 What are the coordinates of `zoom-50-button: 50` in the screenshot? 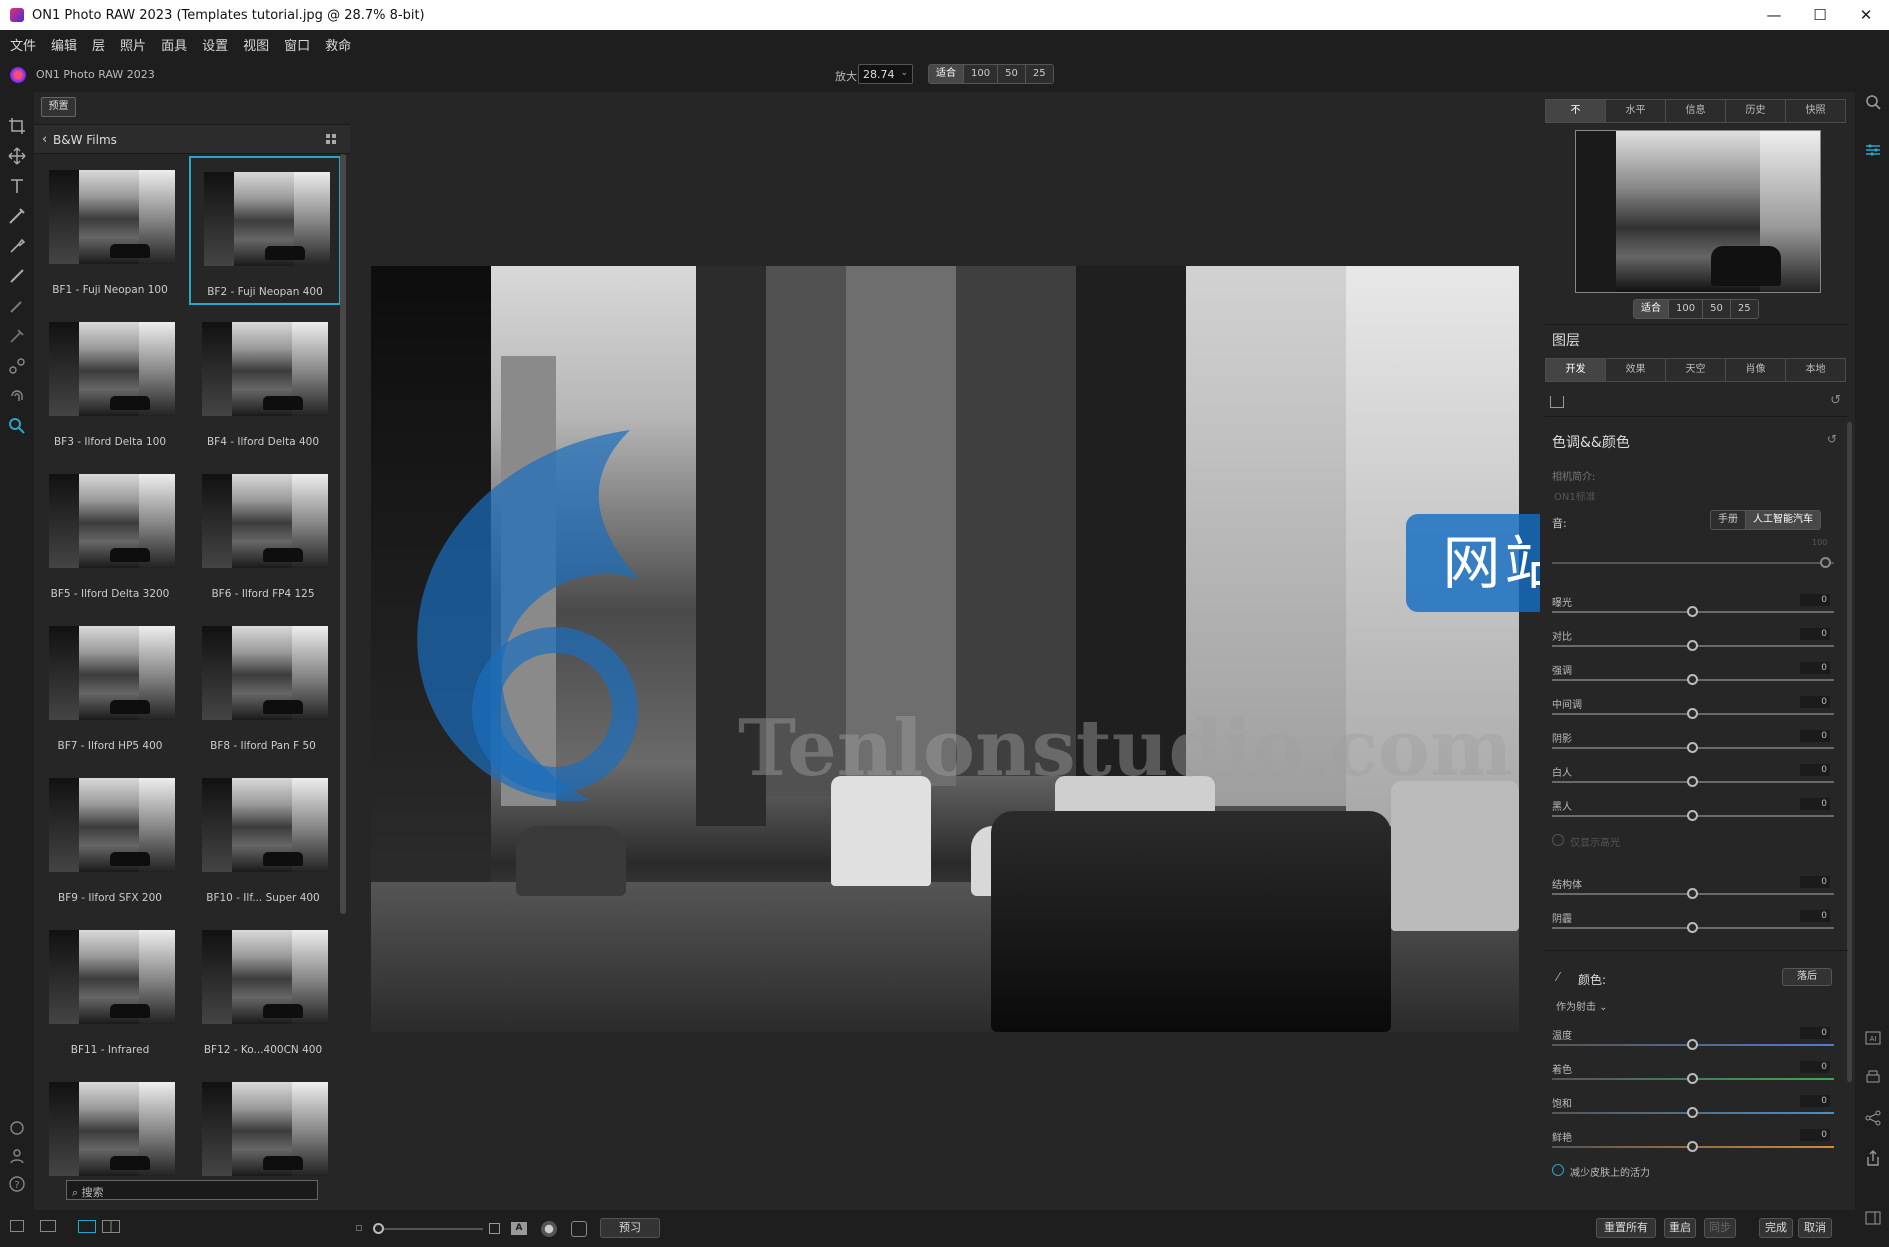 It's located at (1012, 74).